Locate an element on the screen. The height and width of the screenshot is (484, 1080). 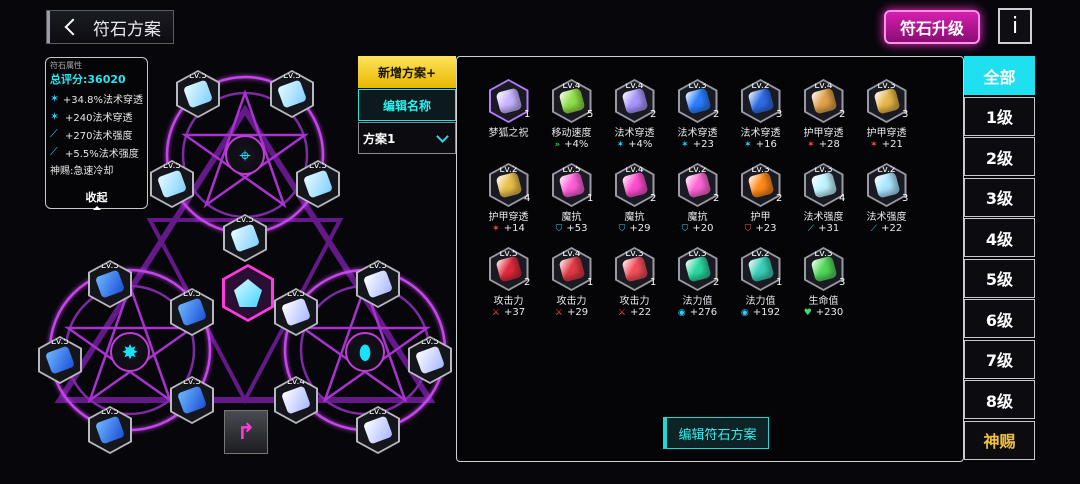
speed-icon: » is located at coordinates (557, 144).